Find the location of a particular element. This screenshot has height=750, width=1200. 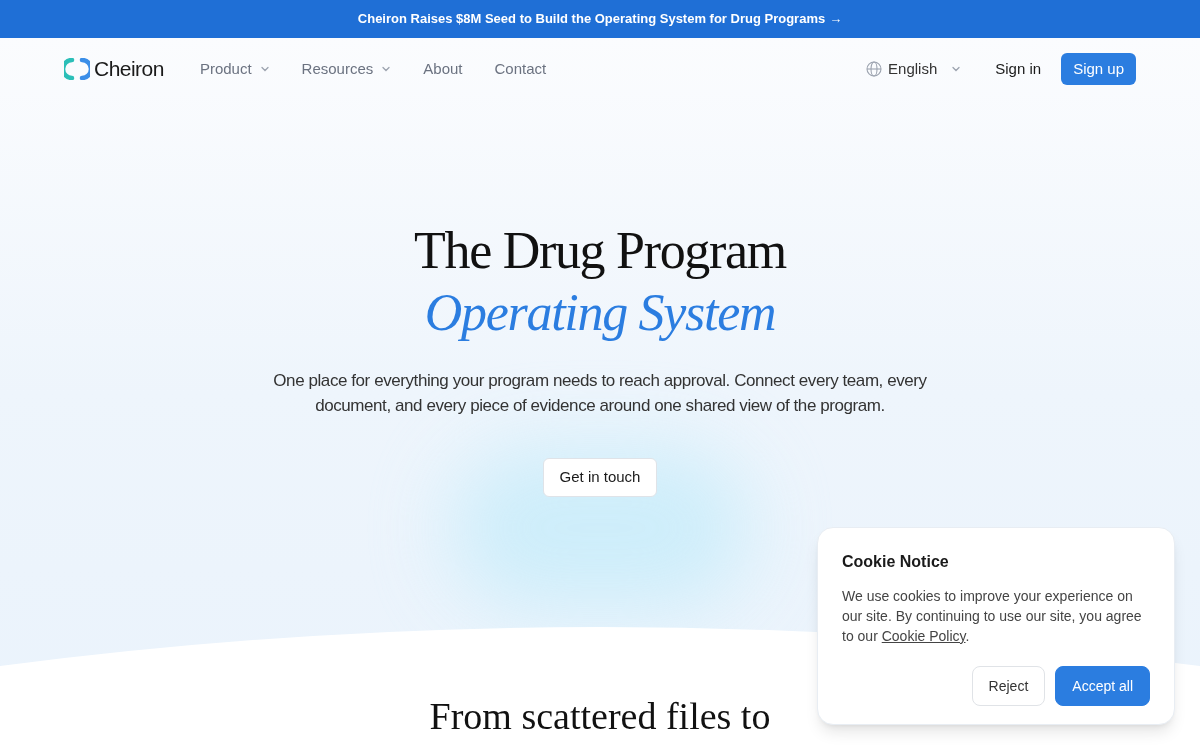

get-in-touch-button: Get in touch is located at coordinates (600, 477).